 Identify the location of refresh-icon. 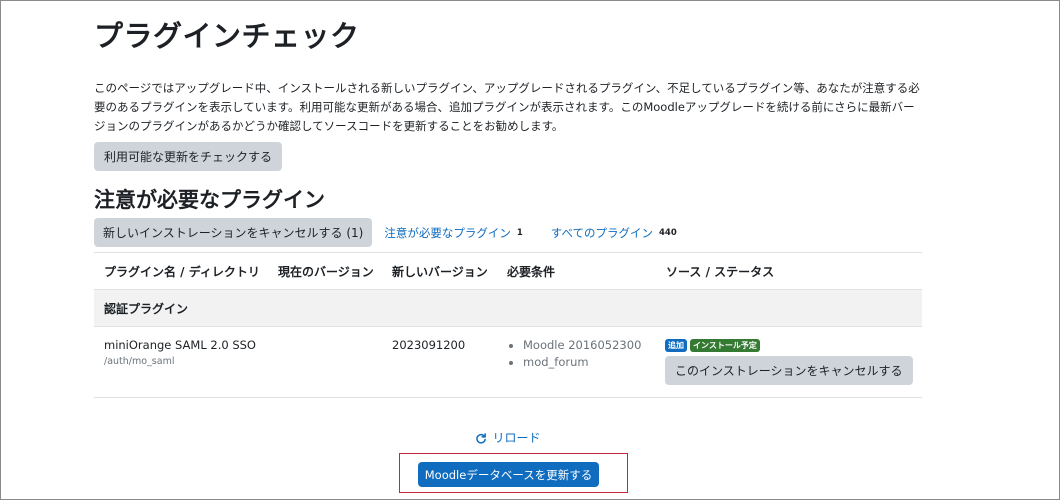
(481, 438).